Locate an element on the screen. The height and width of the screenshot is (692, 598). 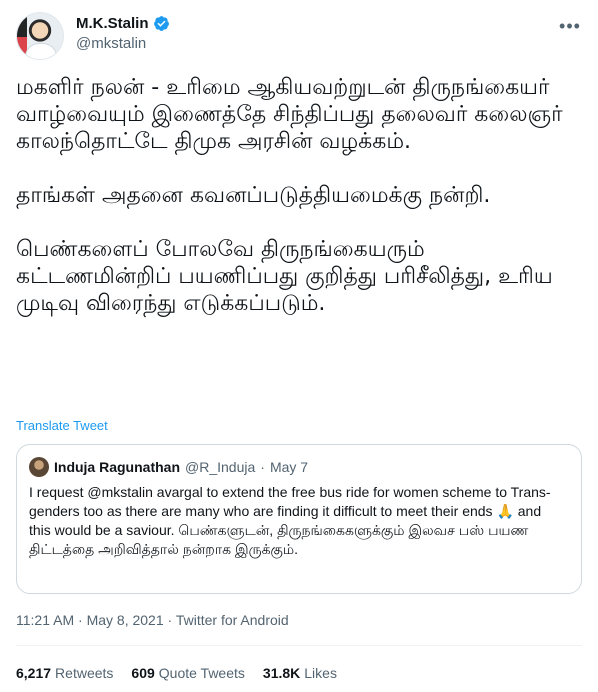
author-avatar is located at coordinates (40, 36).